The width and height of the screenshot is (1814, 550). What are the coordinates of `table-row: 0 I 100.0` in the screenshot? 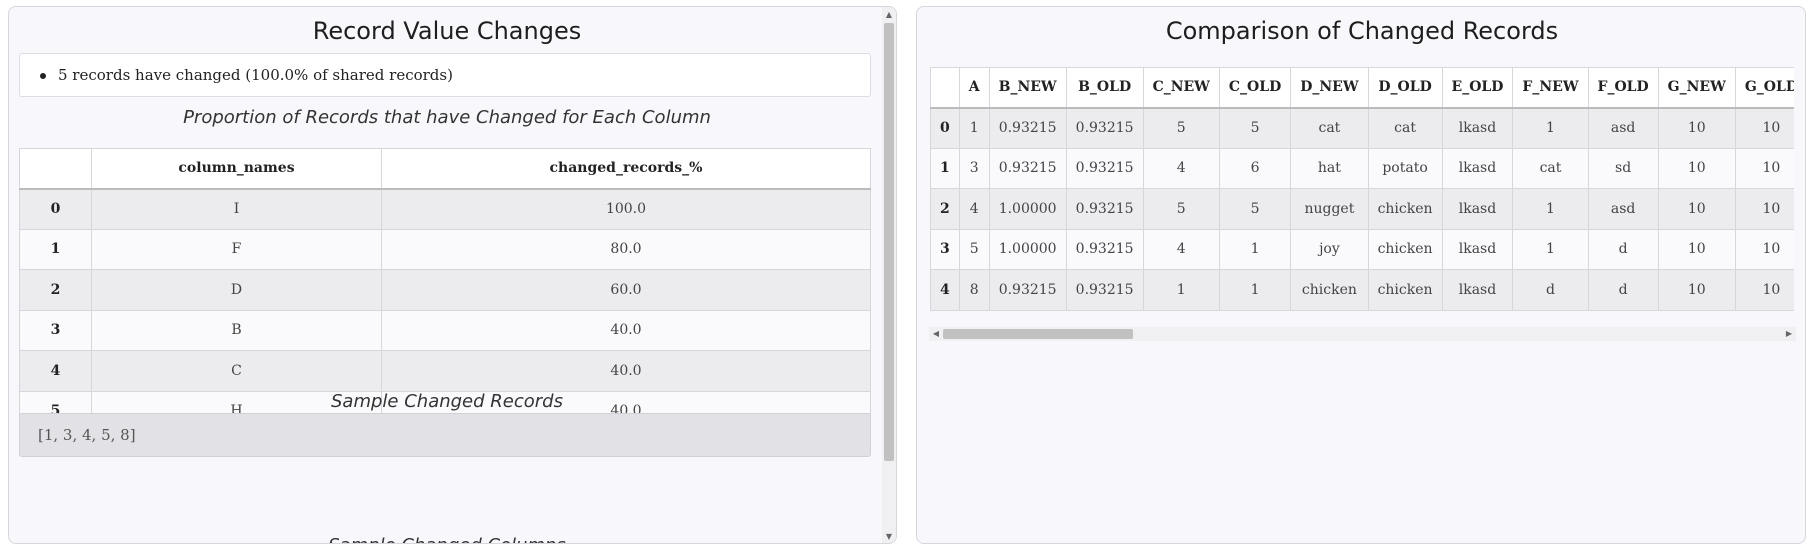 It's located at (445, 209).